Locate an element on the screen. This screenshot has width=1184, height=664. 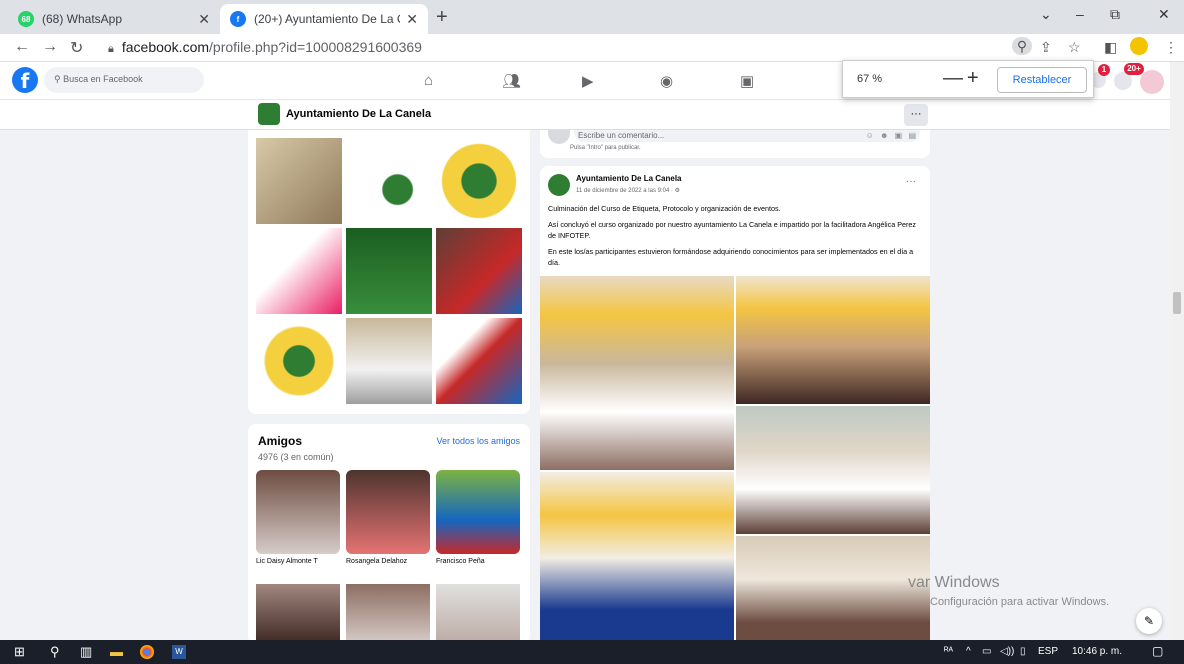
network-icon: ▭ is located at coordinates (986, 651).